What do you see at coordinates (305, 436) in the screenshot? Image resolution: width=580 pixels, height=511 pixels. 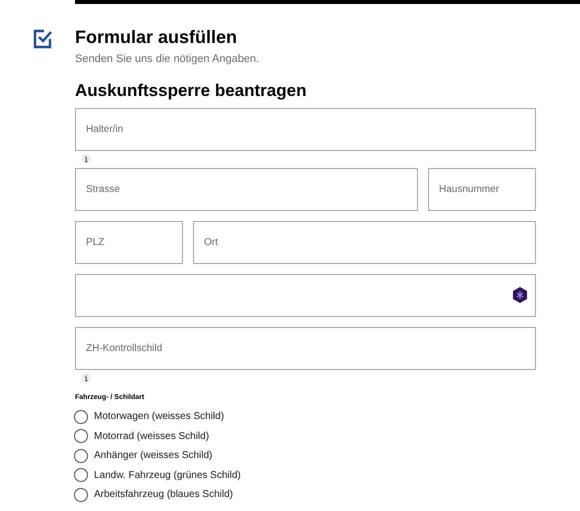 I see `radio-option: Motorrad (weisses Schild)` at bounding box center [305, 436].